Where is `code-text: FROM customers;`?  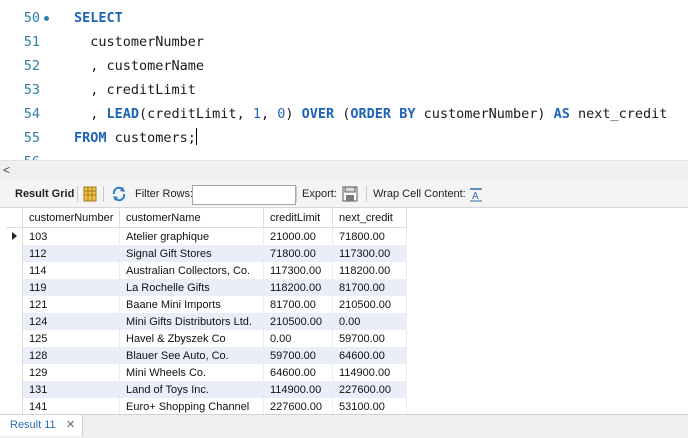
code-text: FROM customers; is located at coordinates (135, 138).